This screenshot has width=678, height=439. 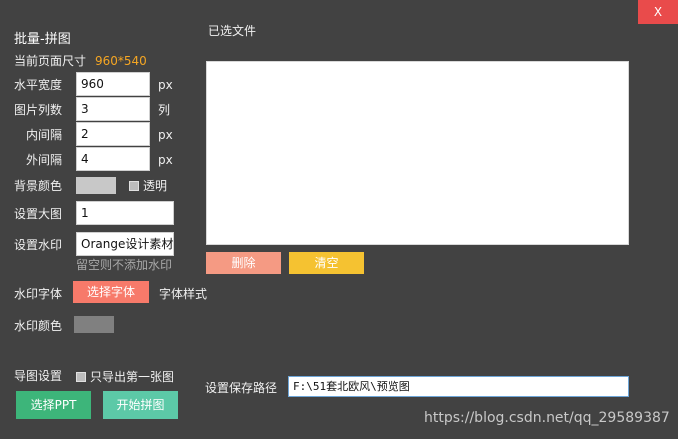 What do you see at coordinates (243, 263) in the screenshot?
I see `delete-button: 删除` at bounding box center [243, 263].